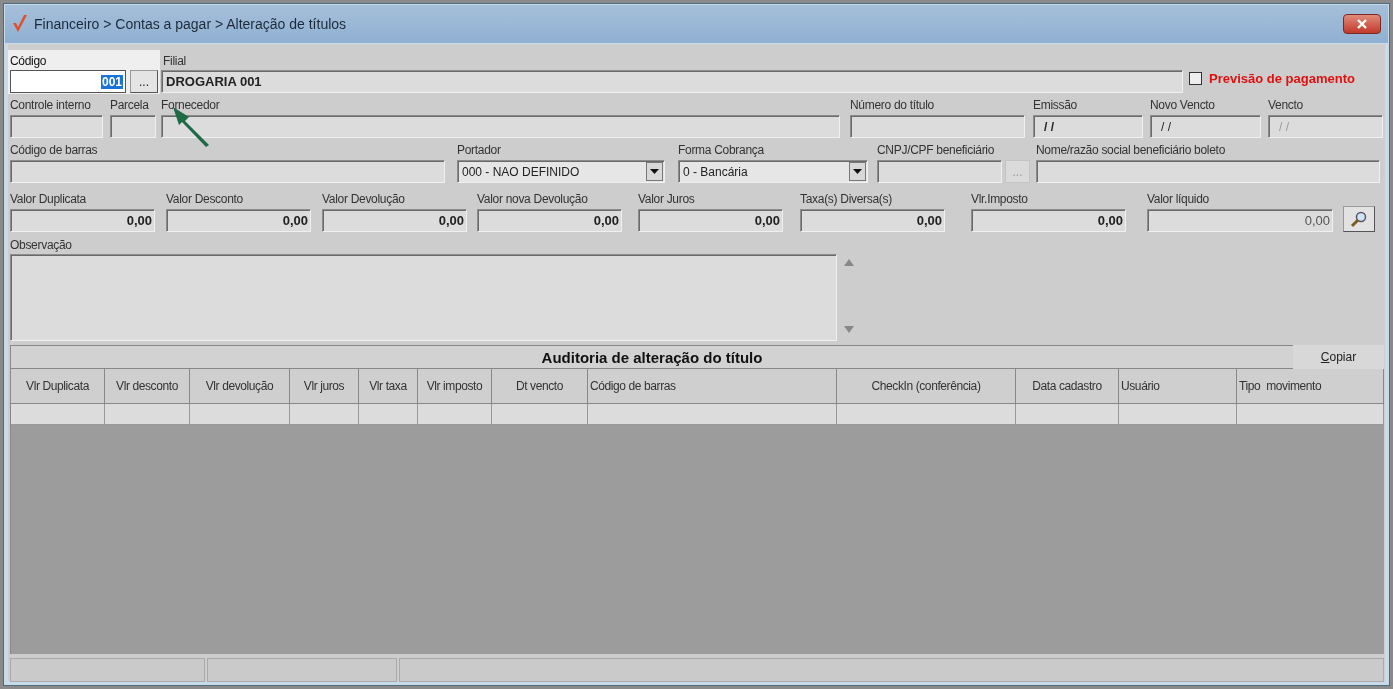 The width and height of the screenshot is (1393, 689). Describe the element at coordinates (1282, 78) in the screenshot. I see `checkbox-label: Previsão de pagamento` at that location.